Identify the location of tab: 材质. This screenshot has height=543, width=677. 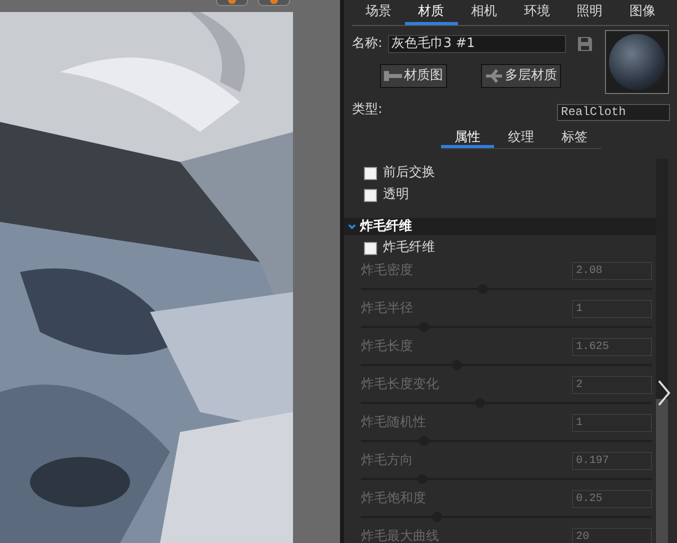
(431, 13).